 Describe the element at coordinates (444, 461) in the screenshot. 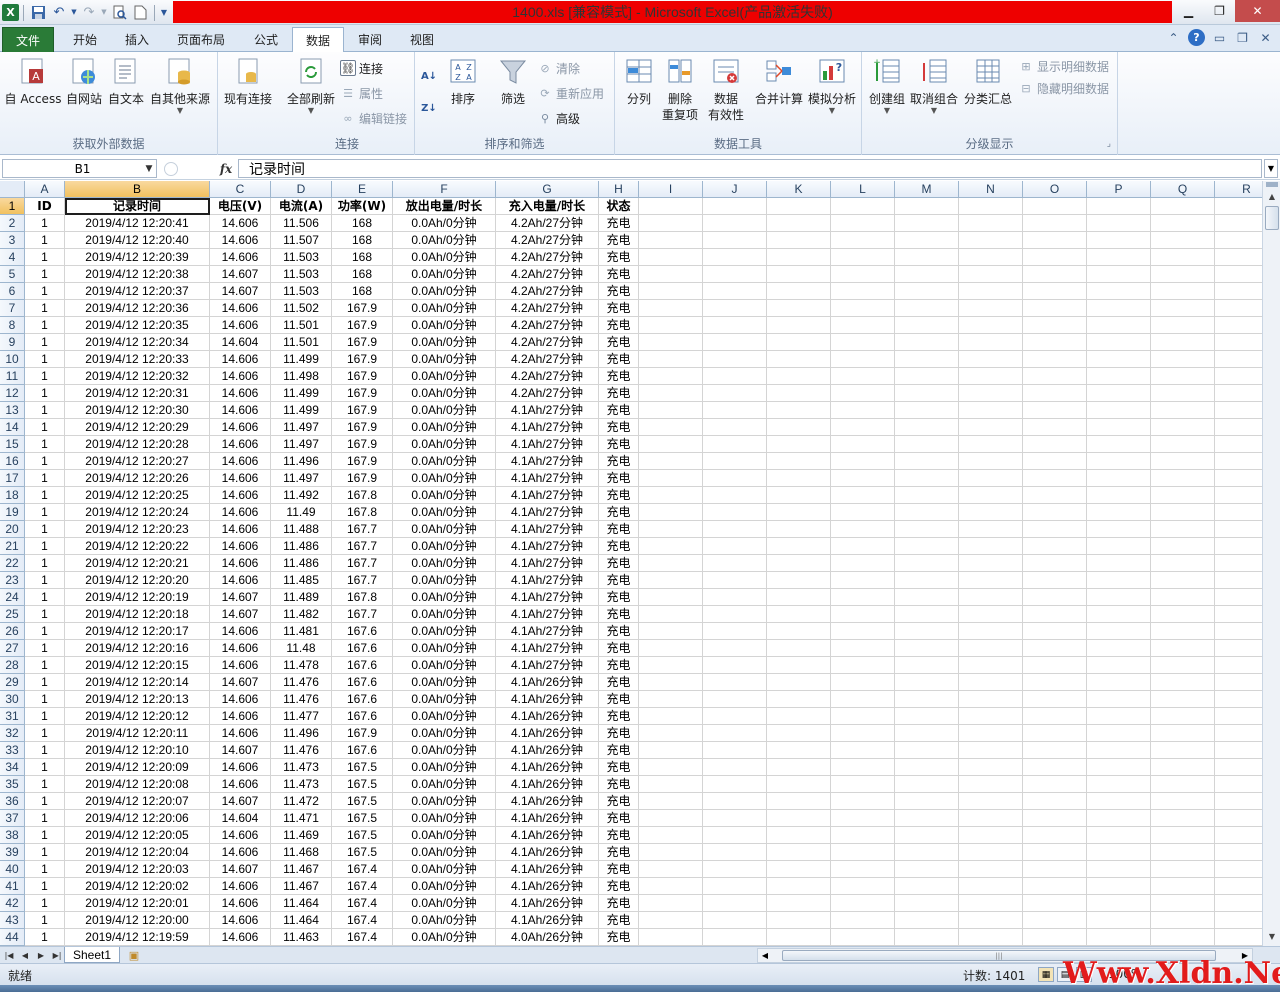

I see `cell-f16: 0.0Ah/0分钟` at that location.